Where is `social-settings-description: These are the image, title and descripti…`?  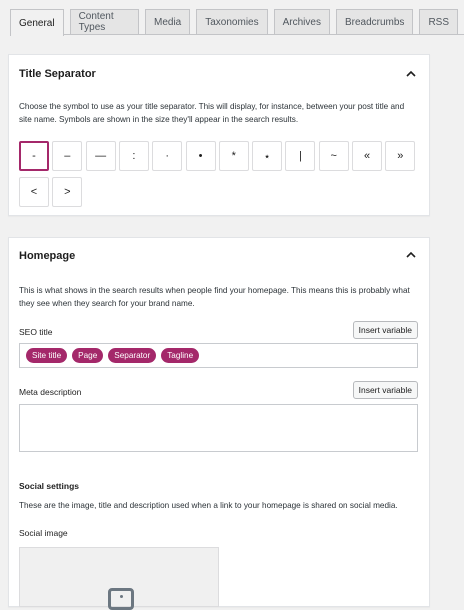 social-settings-description: These are the image, title and descripti… is located at coordinates (208, 505).